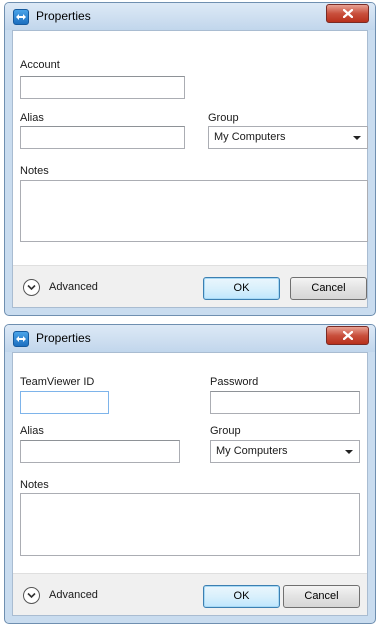 The image size is (379, 627). What do you see at coordinates (102, 87) in the screenshot?
I see `account-input` at bounding box center [102, 87].